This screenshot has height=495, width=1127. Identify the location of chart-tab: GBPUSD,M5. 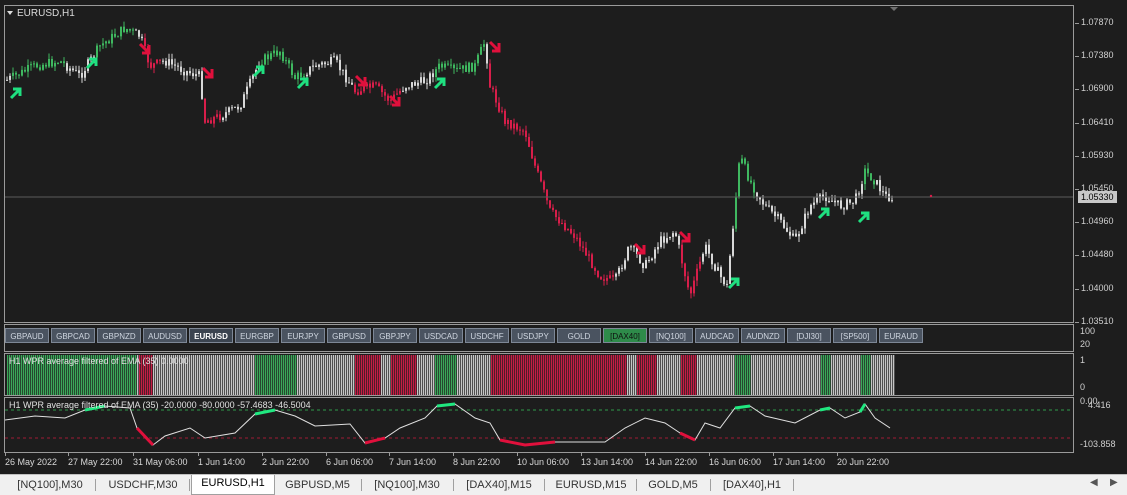
(317, 485).